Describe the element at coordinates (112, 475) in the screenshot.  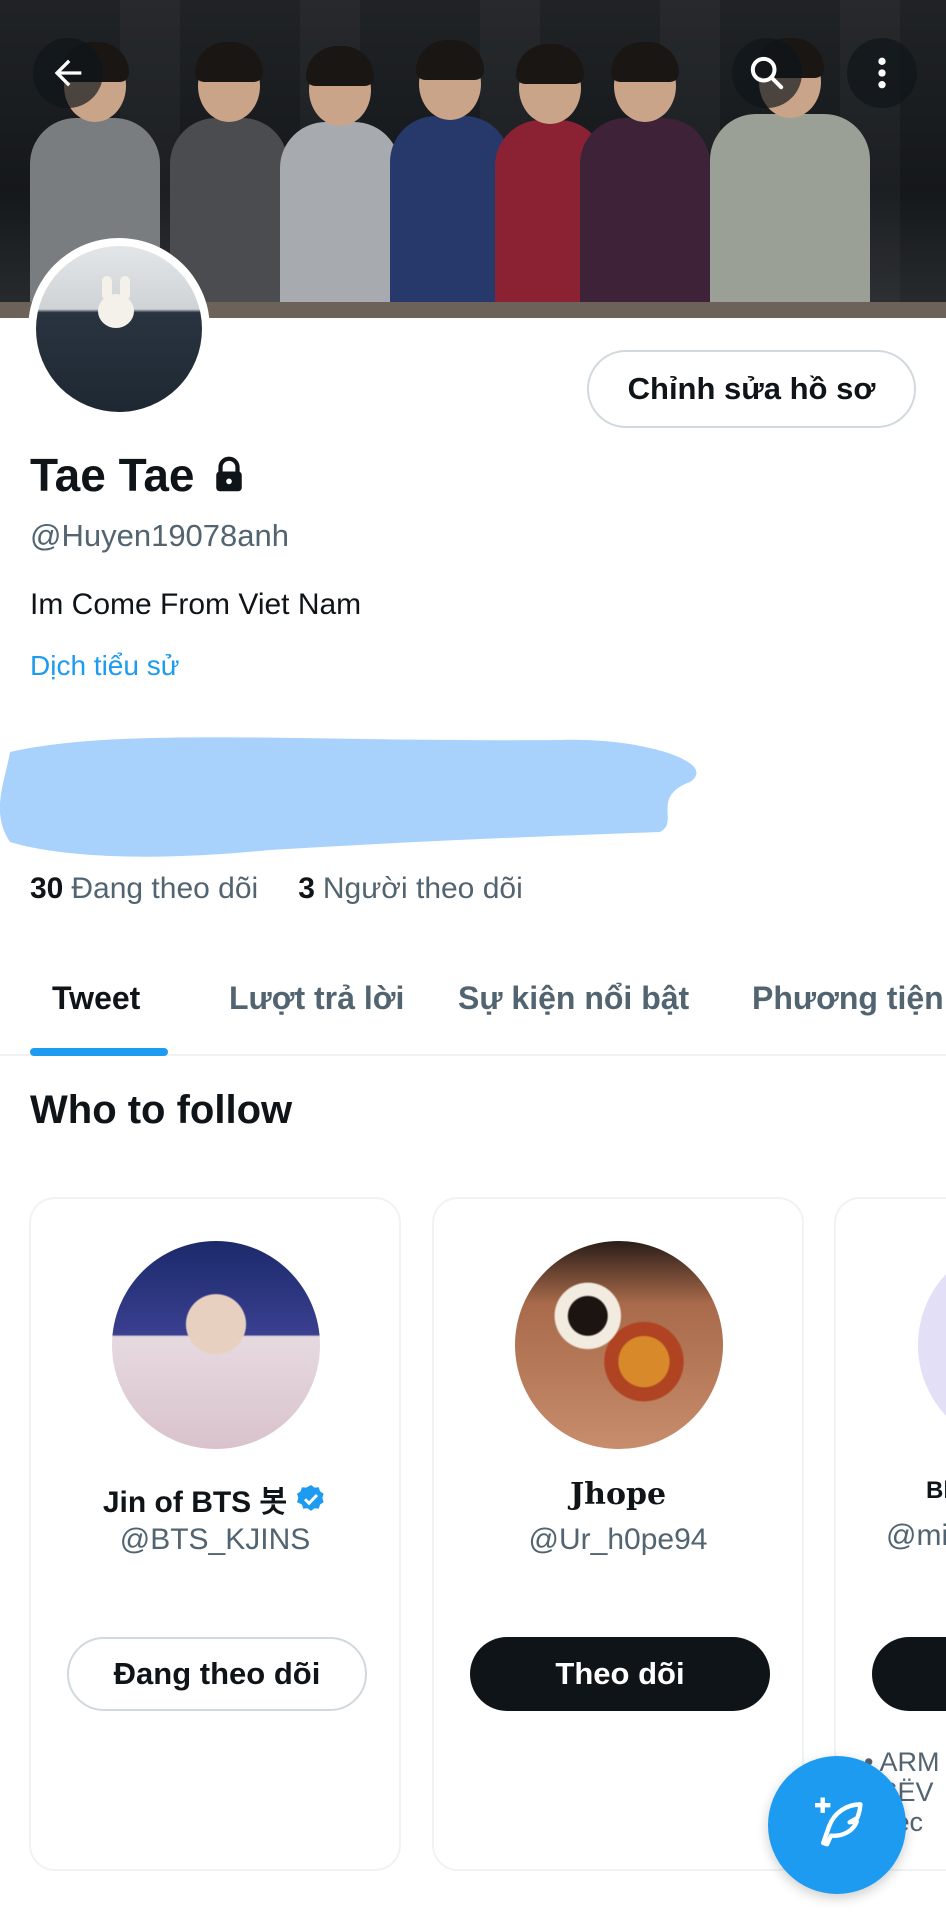
I see `profile-name: Tae Tae` at that location.